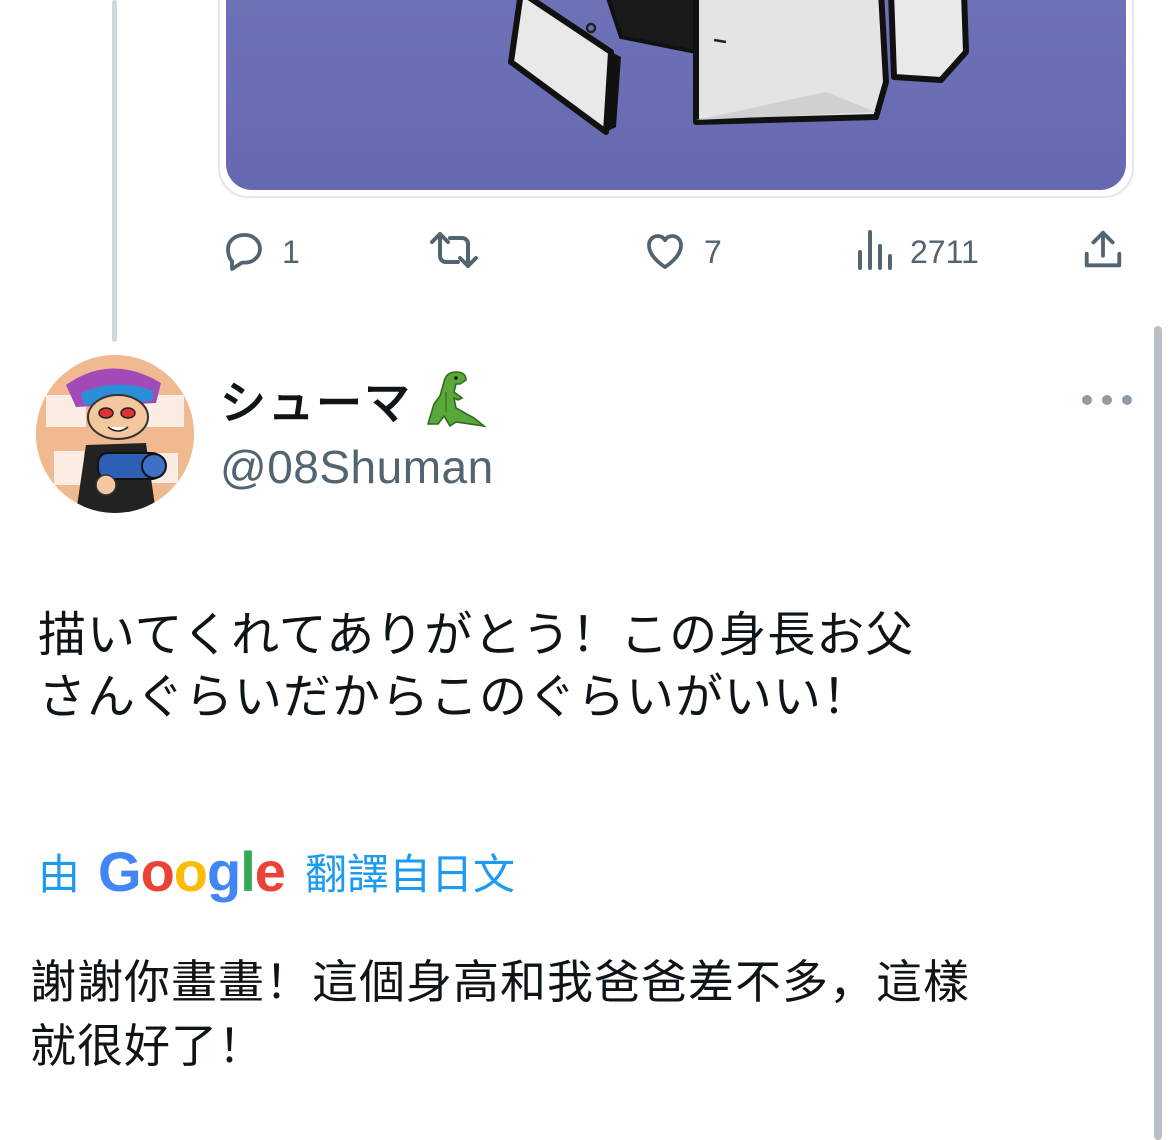  What do you see at coordinates (357, 467) in the screenshot?
I see `author-handle: @08Shuman` at bounding box center [357, 467].